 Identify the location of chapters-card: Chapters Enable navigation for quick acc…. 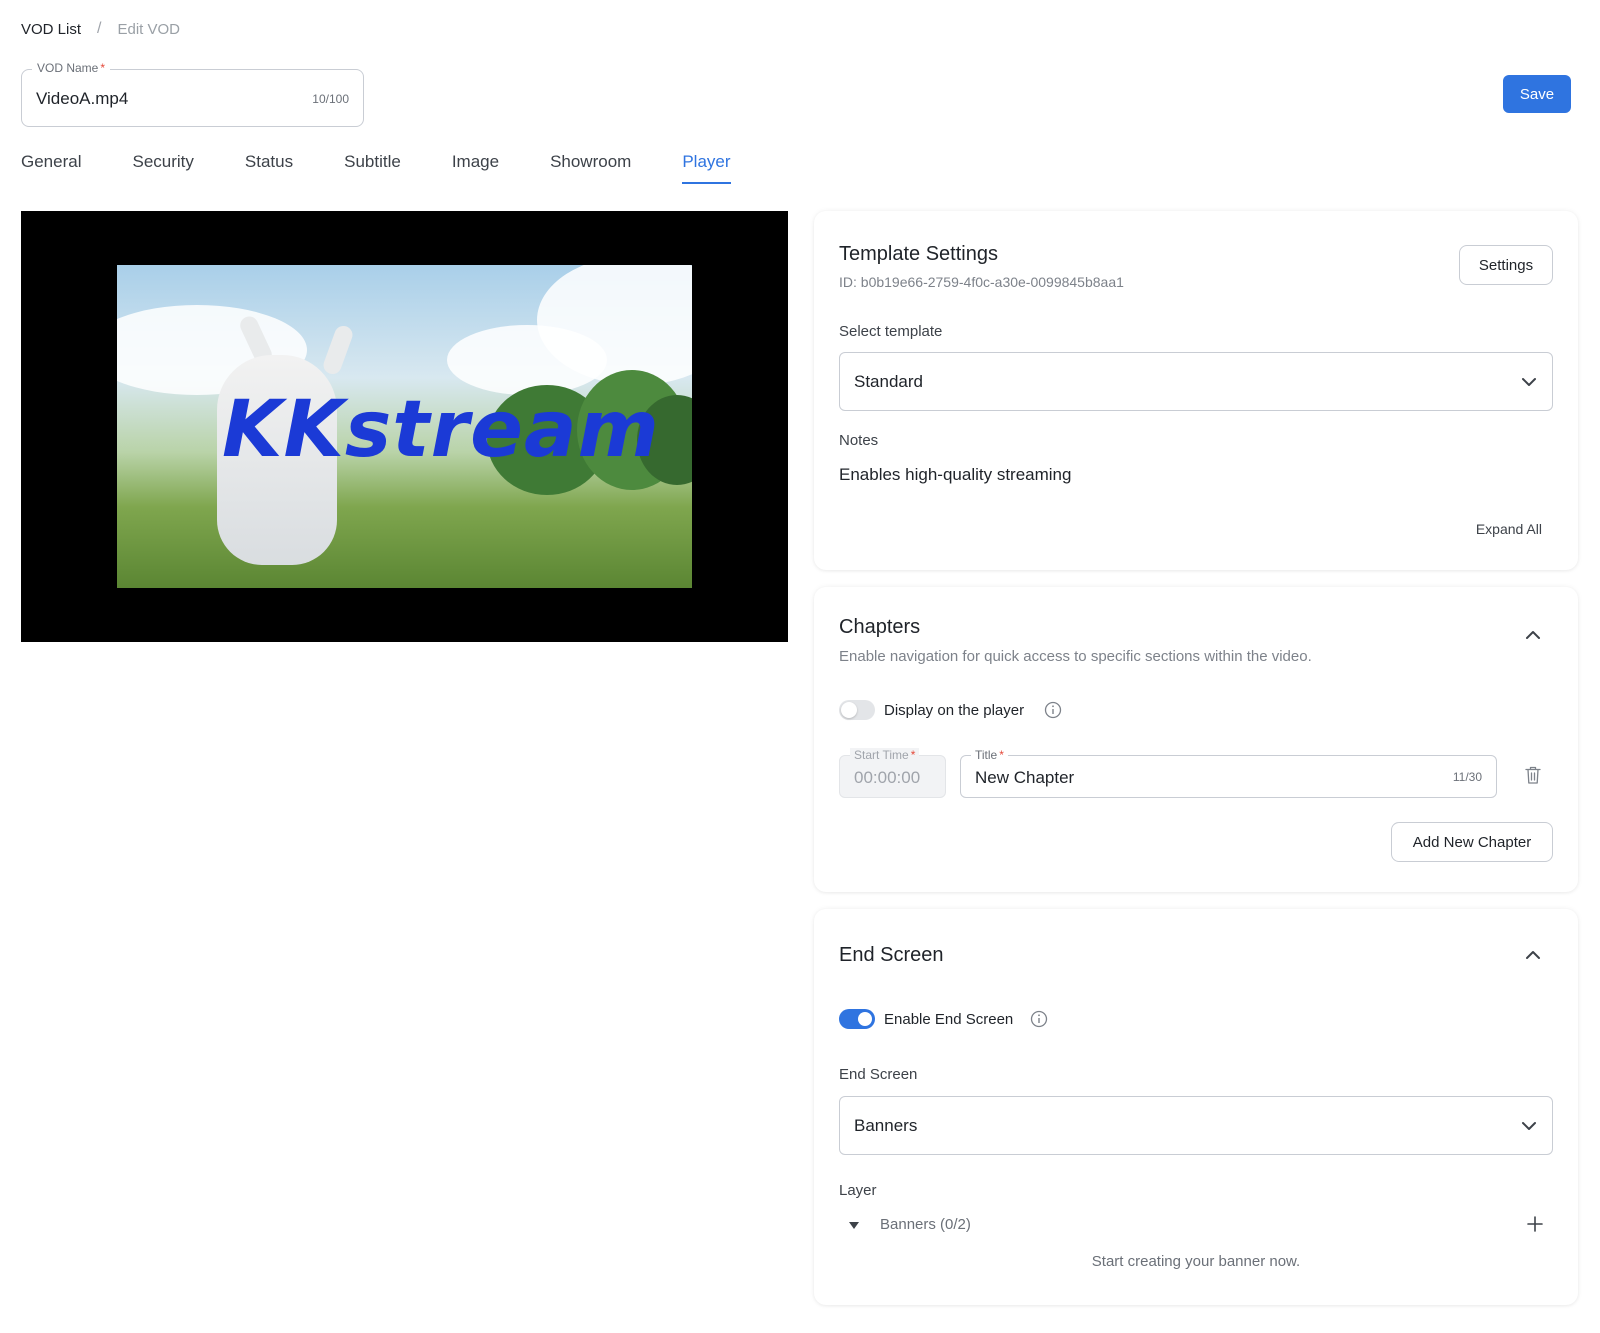
(1196, 739).